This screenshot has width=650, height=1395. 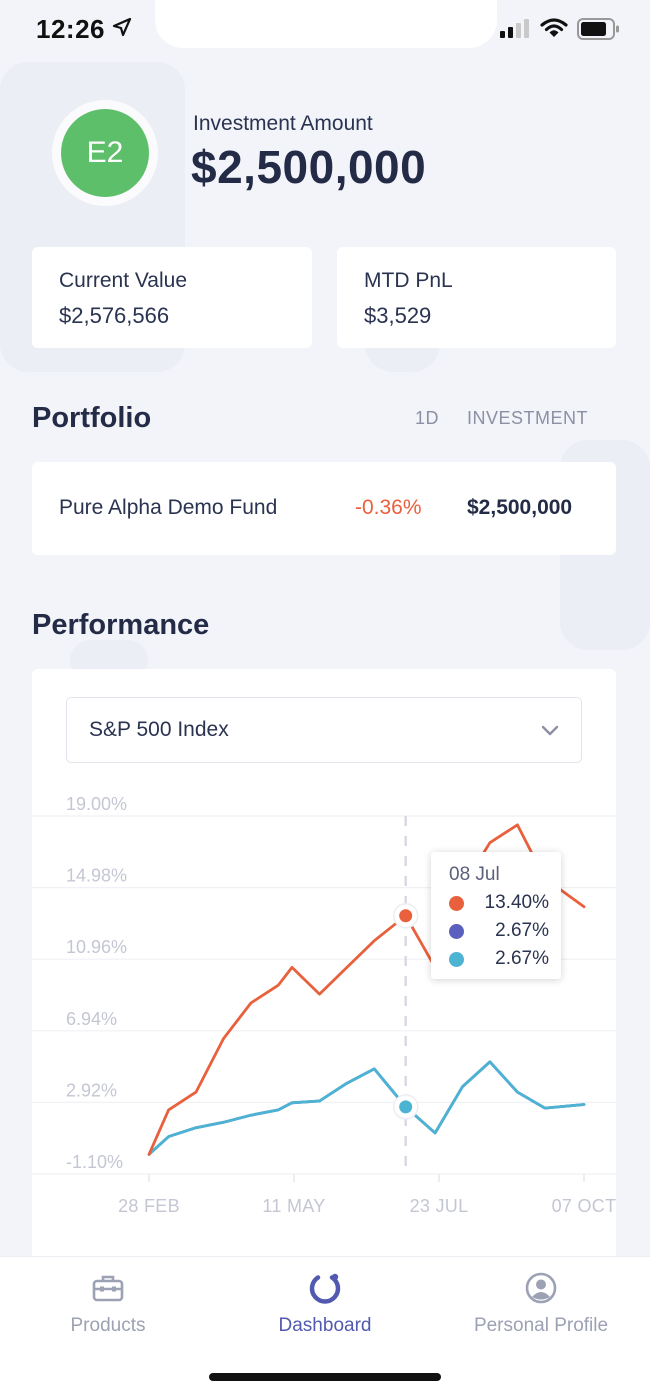 I want to click on tooltip-value: 13.40%, so click(x=516, y=902).